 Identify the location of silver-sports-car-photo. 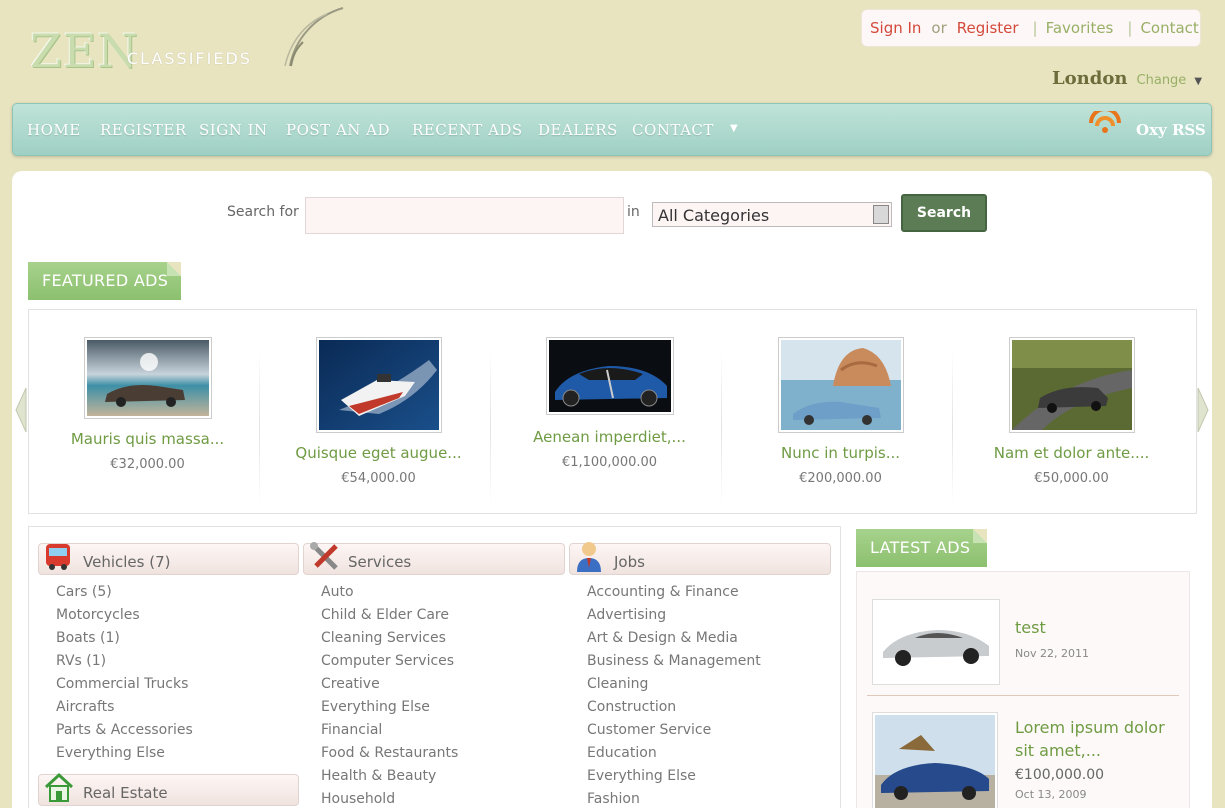
(936, 642).